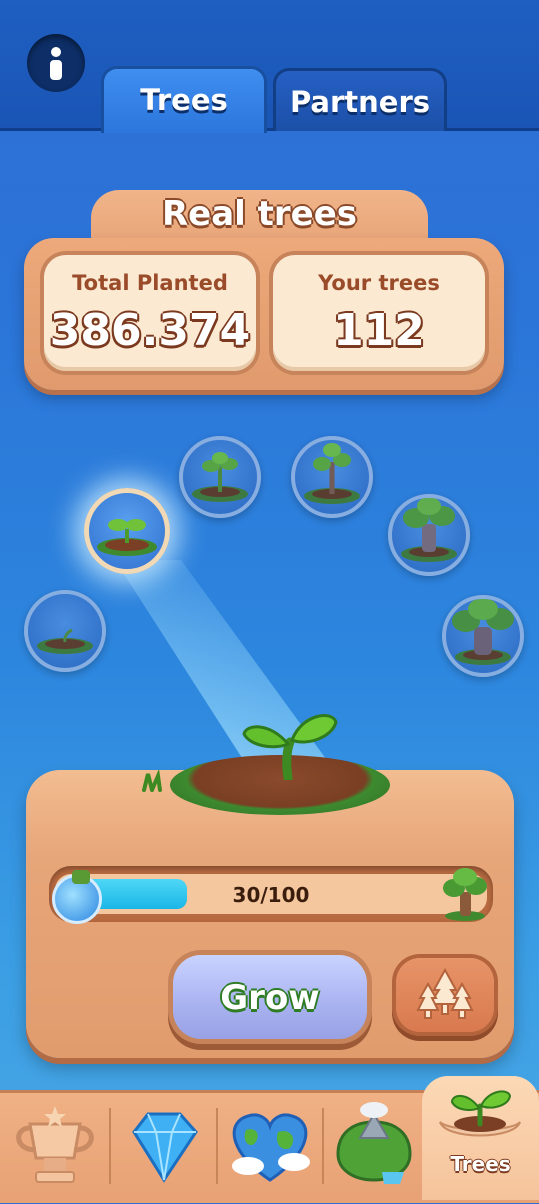 The image size is (539, 1204). What do you see at coordinates (480, 1145) in the screenshot?
I see `nav-item-trees` at bounding box center [480, 1145].